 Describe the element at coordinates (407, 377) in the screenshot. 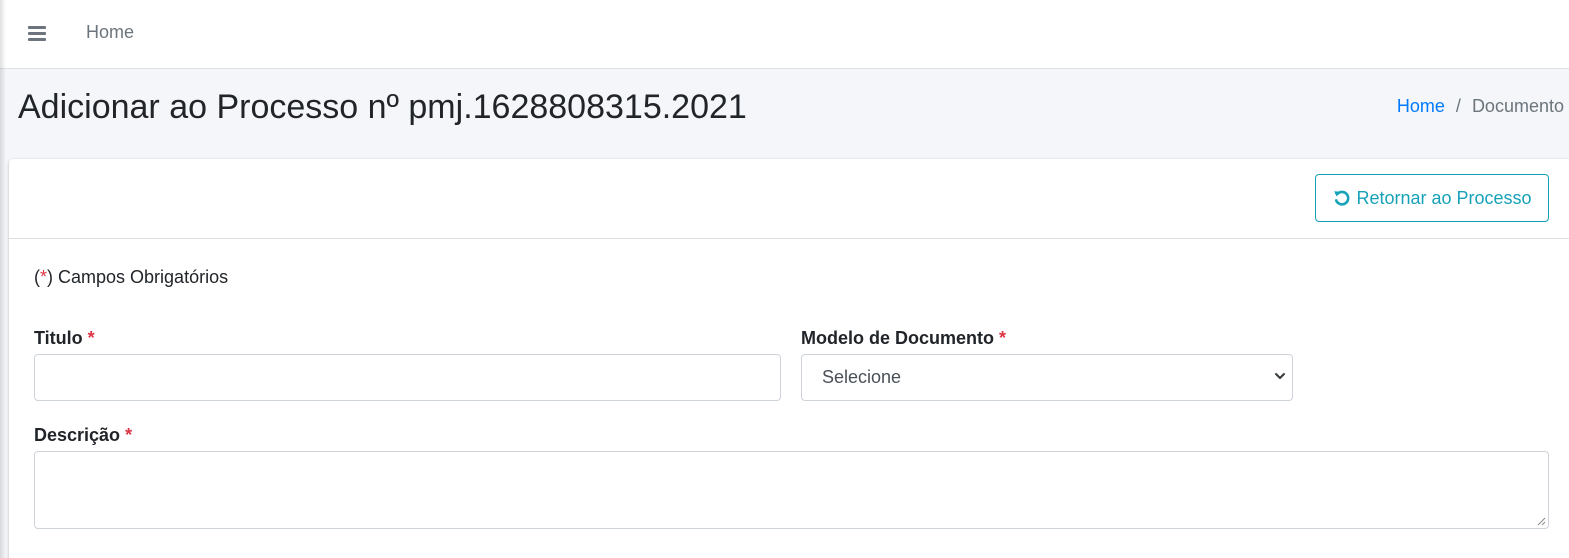

I see `titulo-input` at that location.